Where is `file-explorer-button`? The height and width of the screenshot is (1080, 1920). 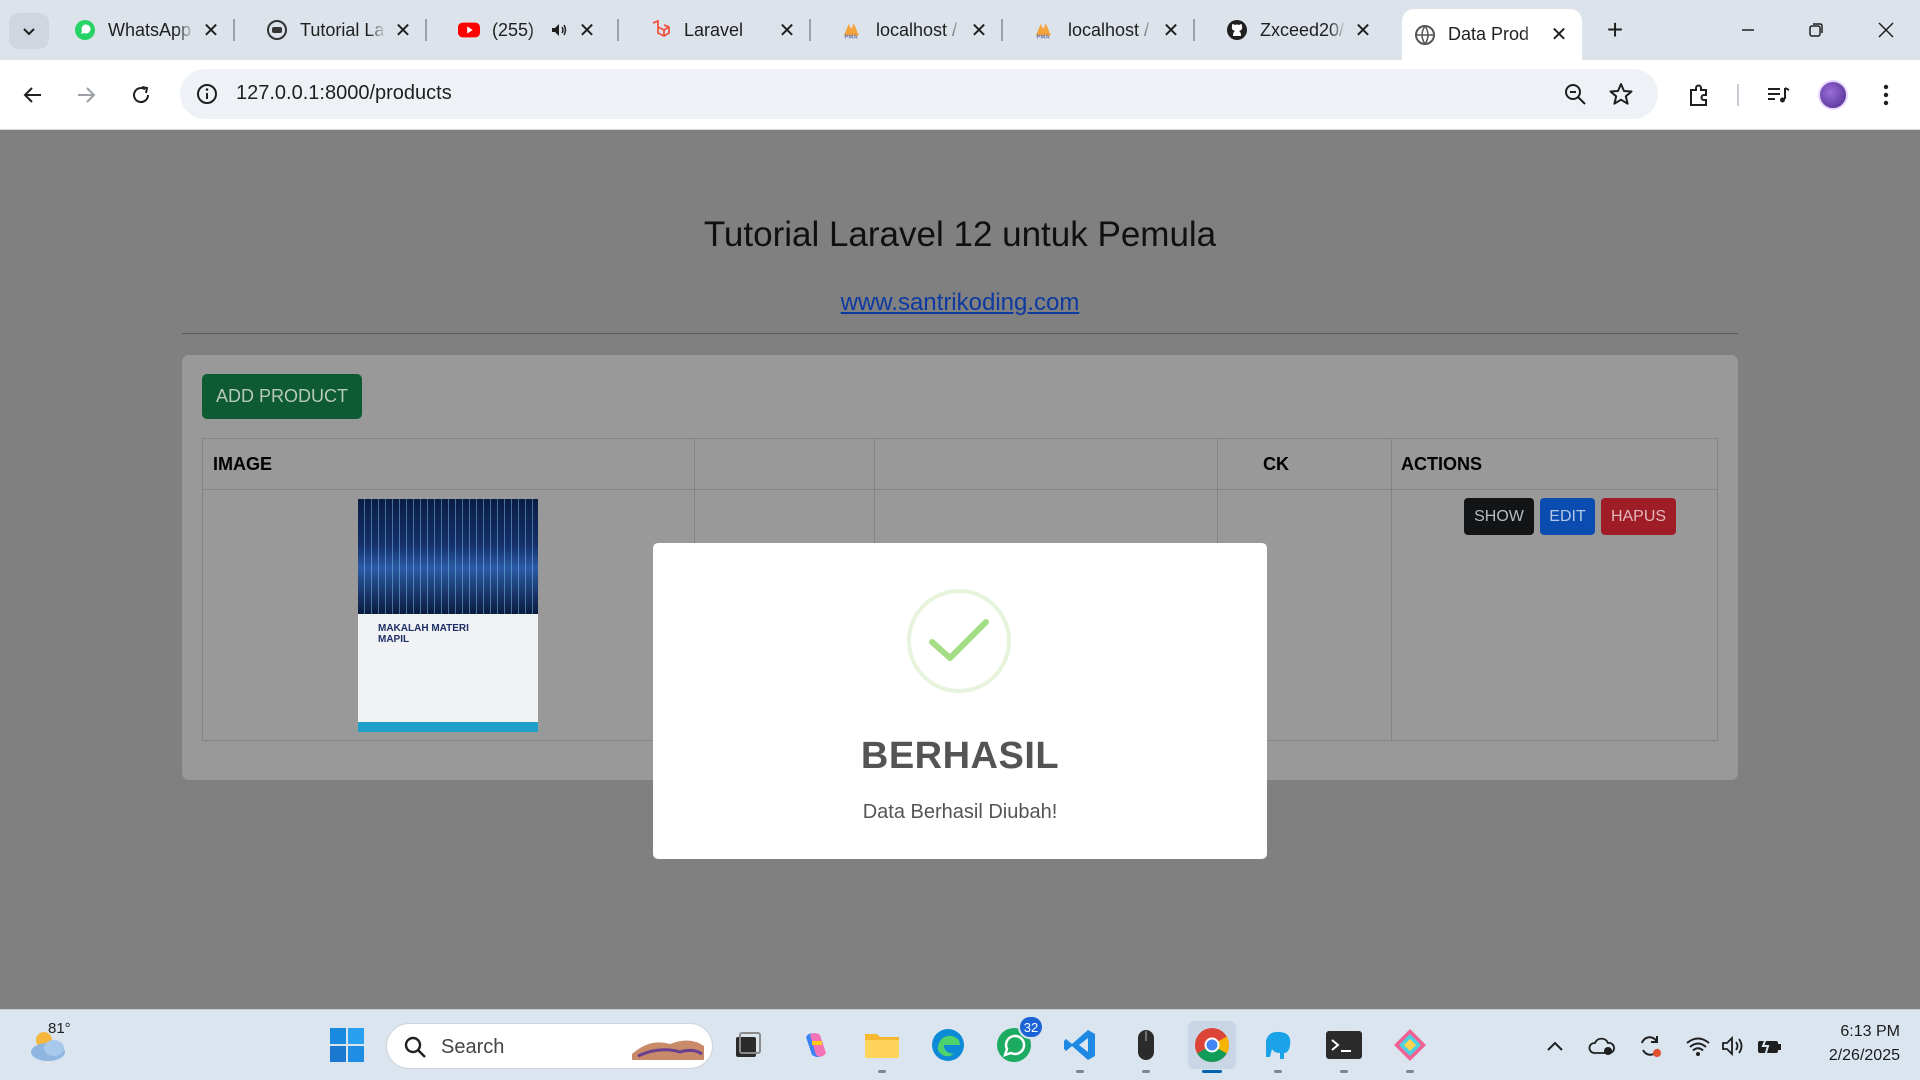
file-explorer-button is located at coordinates (882, 1047).